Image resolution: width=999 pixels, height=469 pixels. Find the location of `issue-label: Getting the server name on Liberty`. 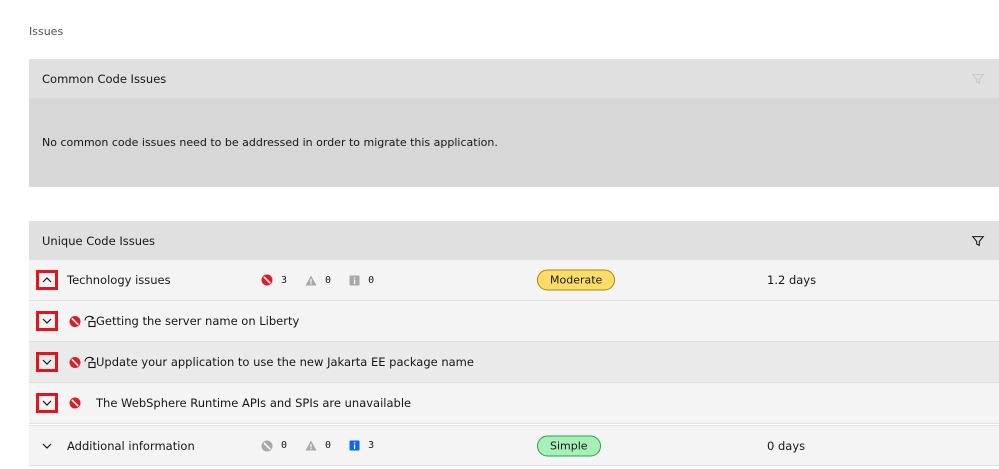

issue-label: Getting the server name on Liberty is located at coordinates (198, 321).